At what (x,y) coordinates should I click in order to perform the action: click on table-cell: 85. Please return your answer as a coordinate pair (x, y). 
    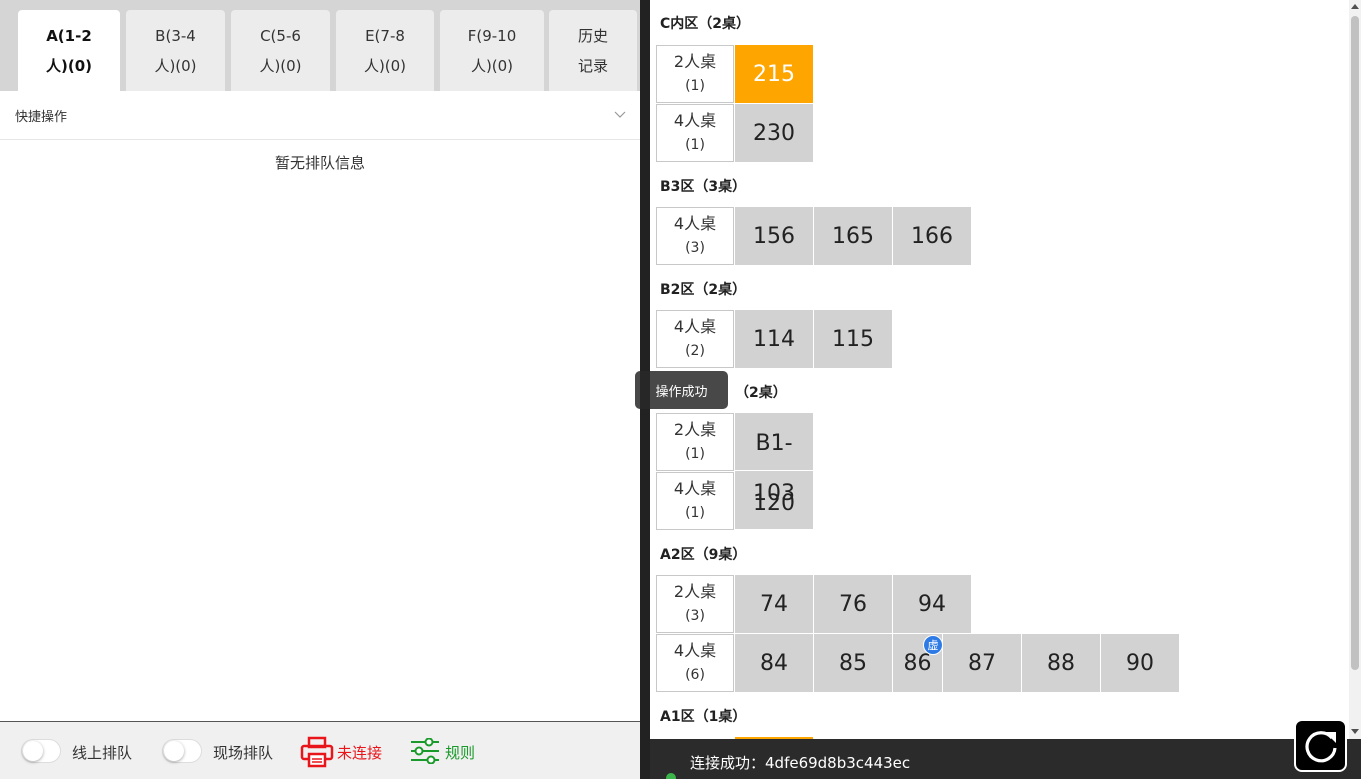
    Looking at the image, I should click on (853, 663).